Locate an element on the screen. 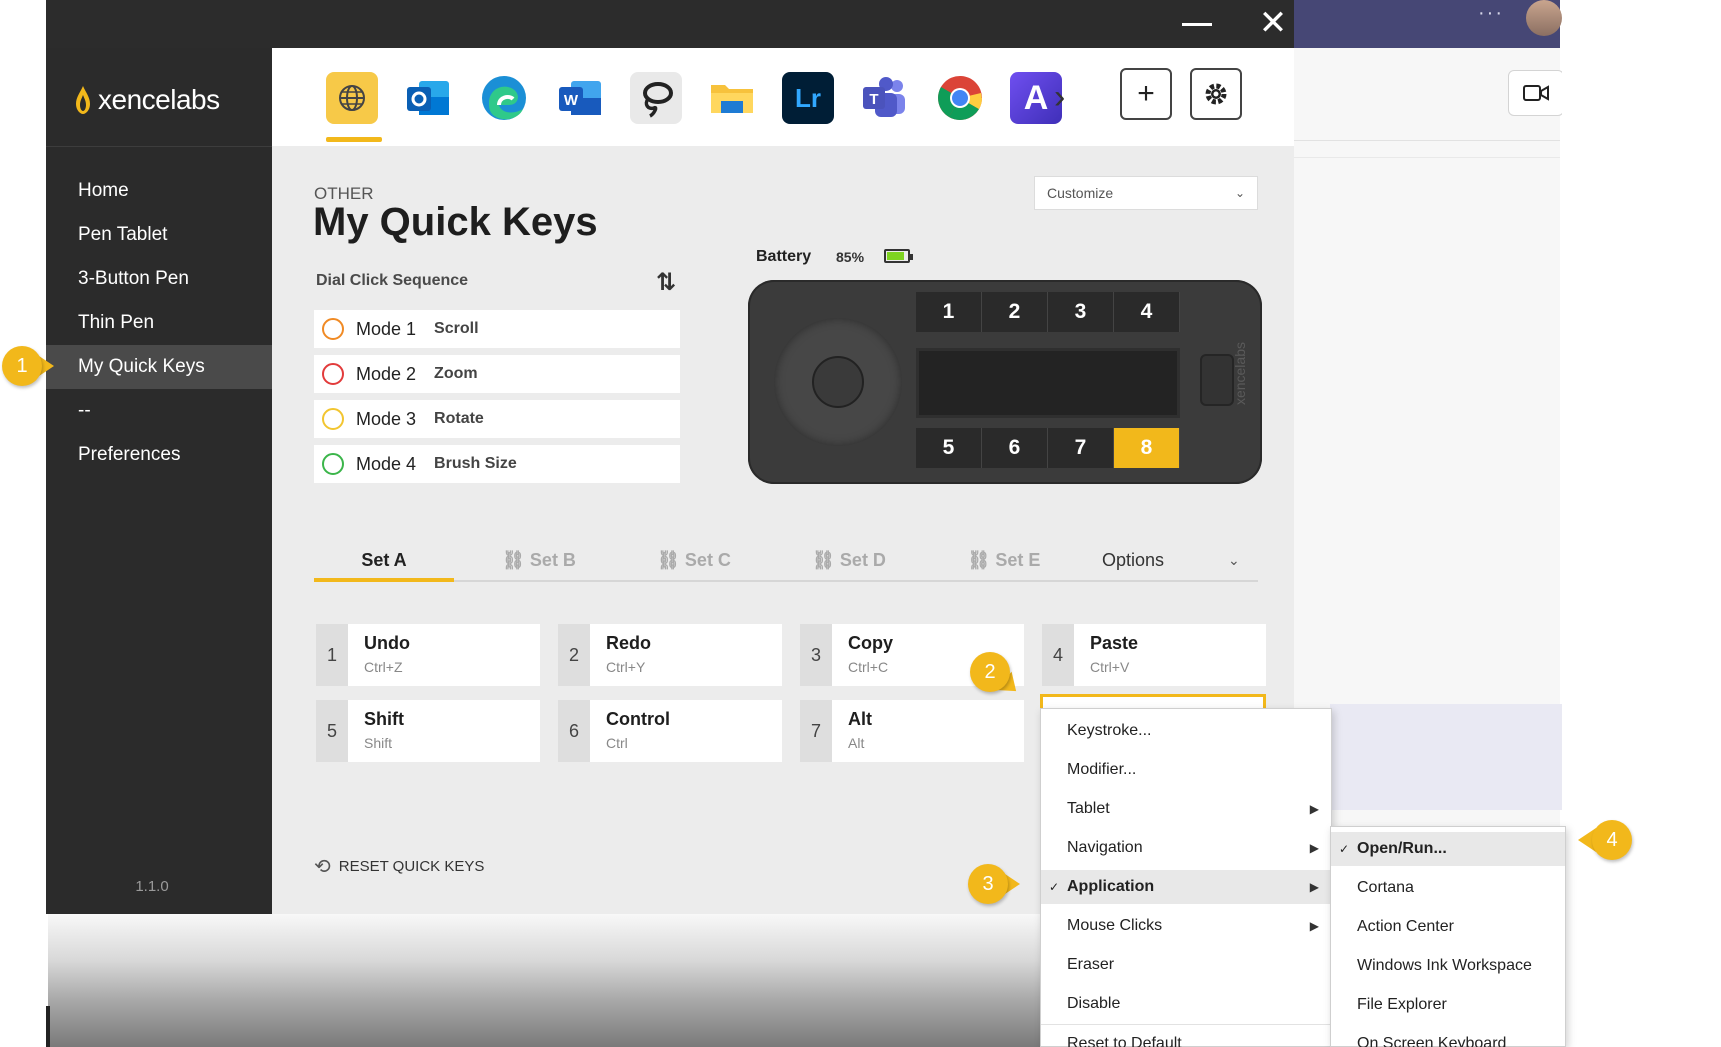  quick-key-tile: 6 Control Ctrl is located at coordinates (670, 731).